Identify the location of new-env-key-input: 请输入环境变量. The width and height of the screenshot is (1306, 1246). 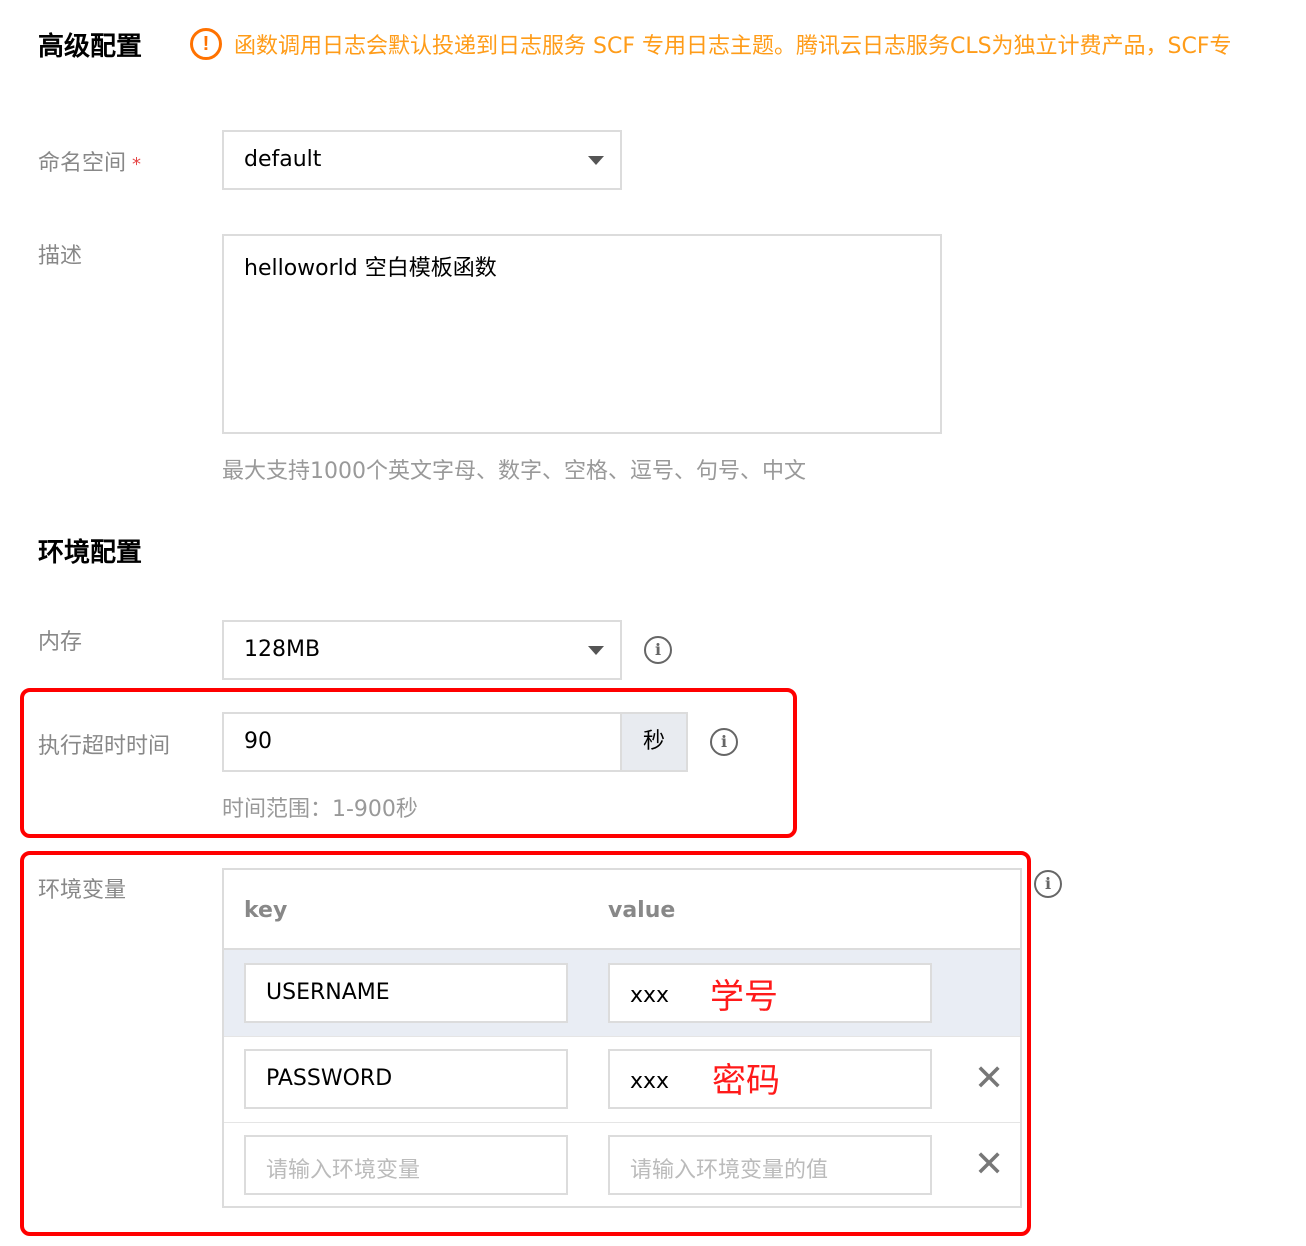
(406, 1165).